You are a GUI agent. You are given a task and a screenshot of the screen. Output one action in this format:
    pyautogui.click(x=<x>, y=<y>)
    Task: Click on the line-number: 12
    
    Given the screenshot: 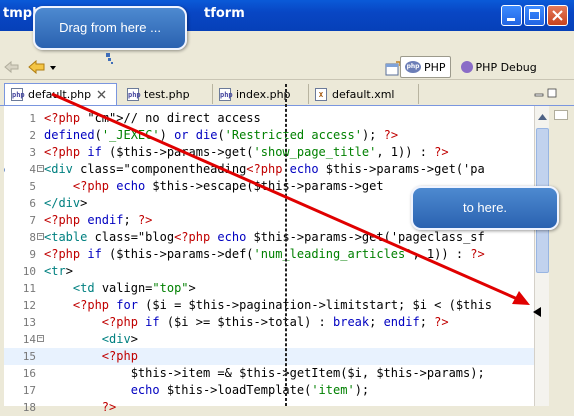 What is the action you would take?
    pyautogui.click(x=29, y=305)
    